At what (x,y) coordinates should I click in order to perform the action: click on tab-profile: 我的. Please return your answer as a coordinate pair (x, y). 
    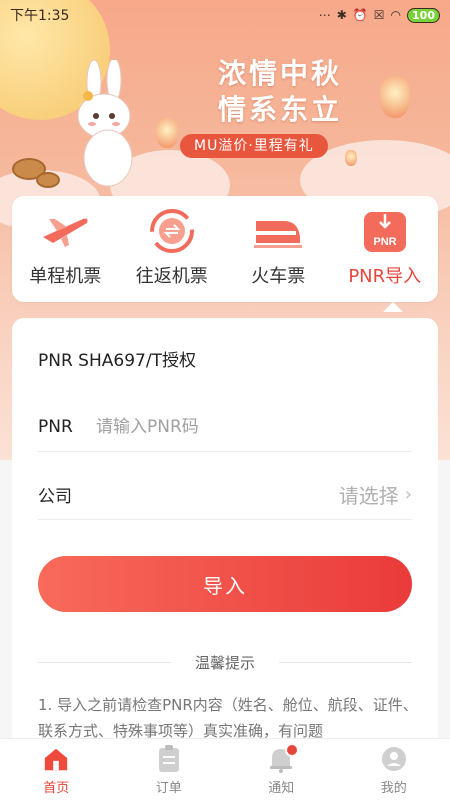
    Looking at the image, I should click on (394, 769).